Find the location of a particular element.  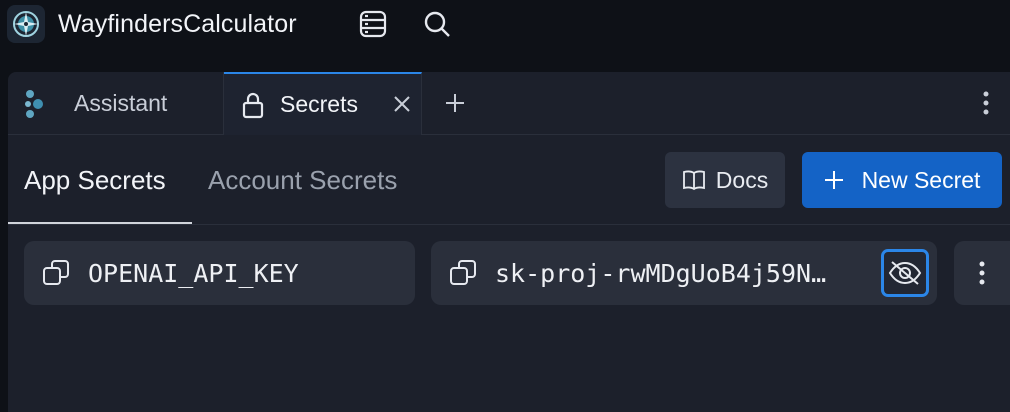

toggle-visibility-button is located at coordinates (905, 273).